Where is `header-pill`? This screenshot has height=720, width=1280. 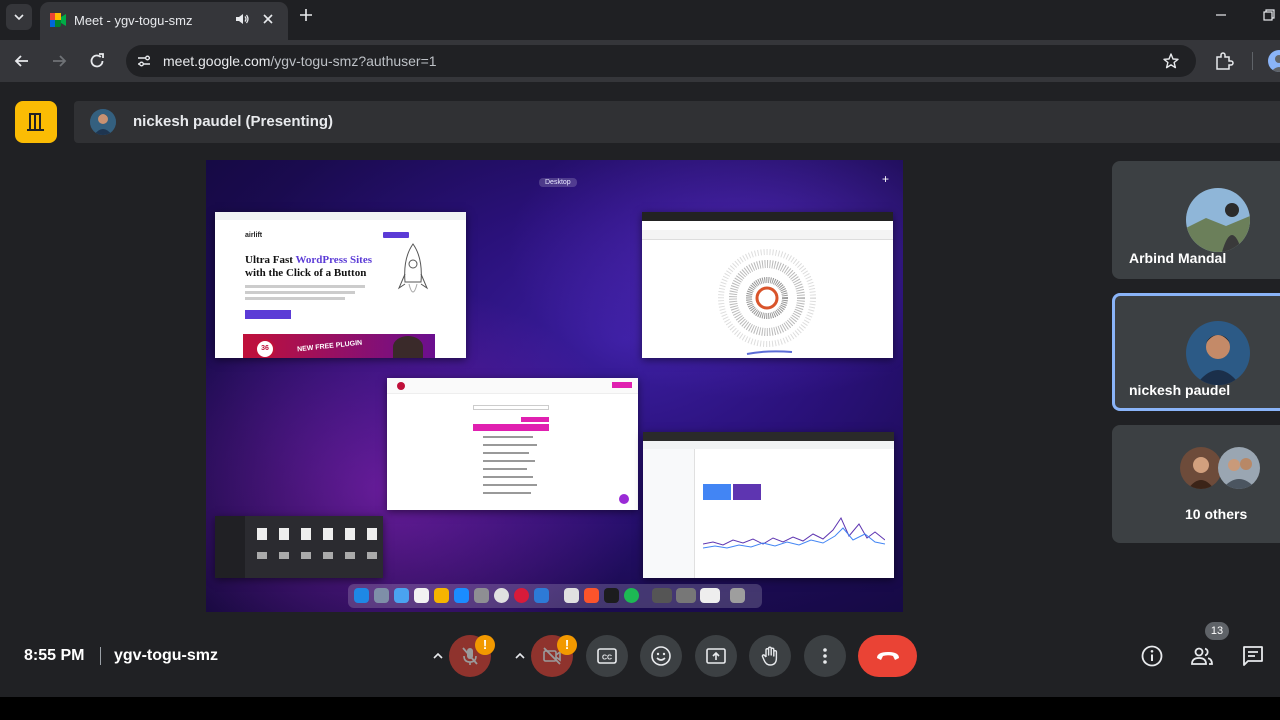 header-pill is located at coordinates (622, 385).